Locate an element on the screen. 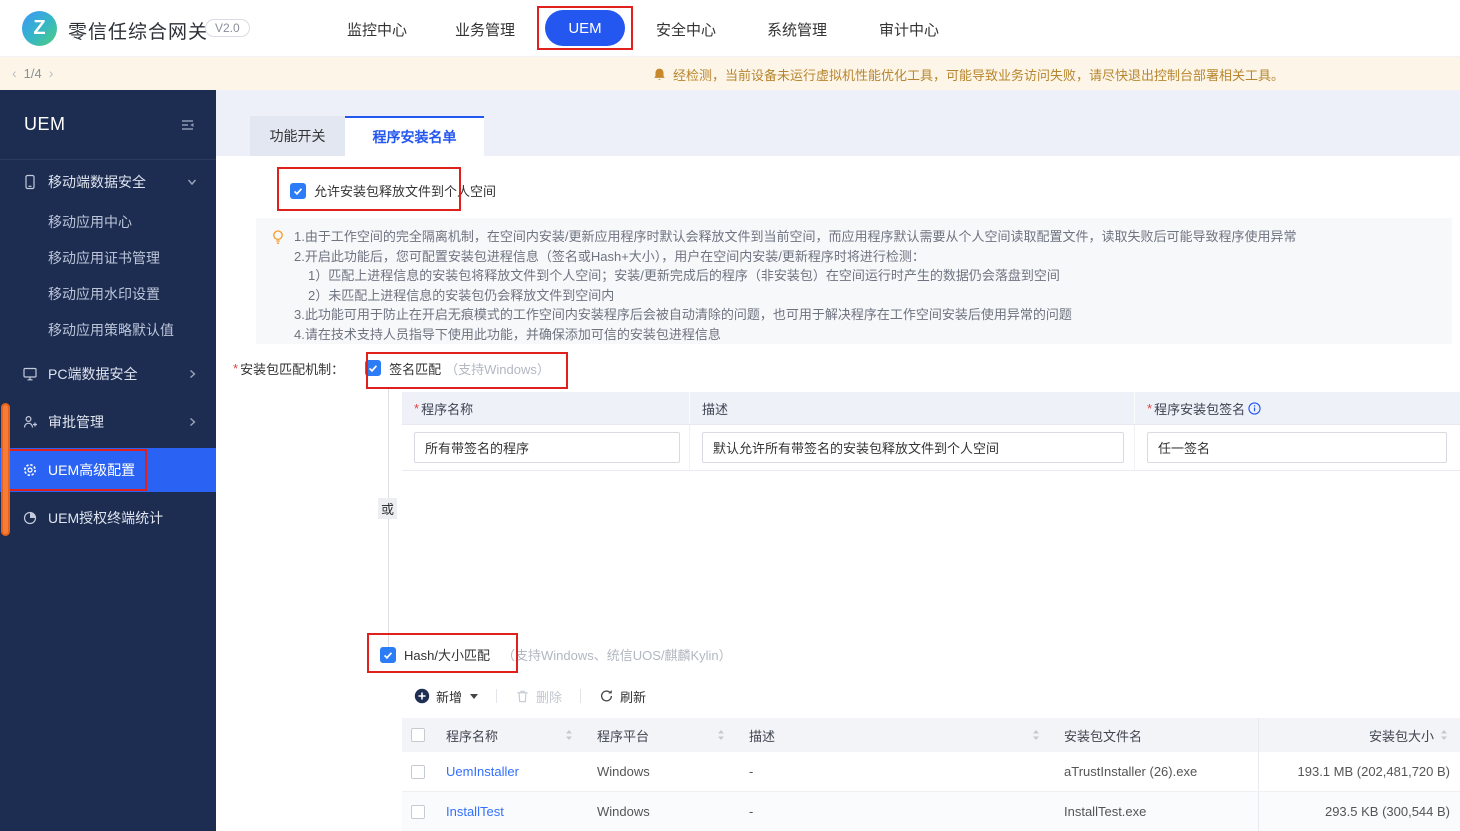 This screenshot has height=831, width=1460. refresh-button: 刷新 is located at coordinates (622, 696).